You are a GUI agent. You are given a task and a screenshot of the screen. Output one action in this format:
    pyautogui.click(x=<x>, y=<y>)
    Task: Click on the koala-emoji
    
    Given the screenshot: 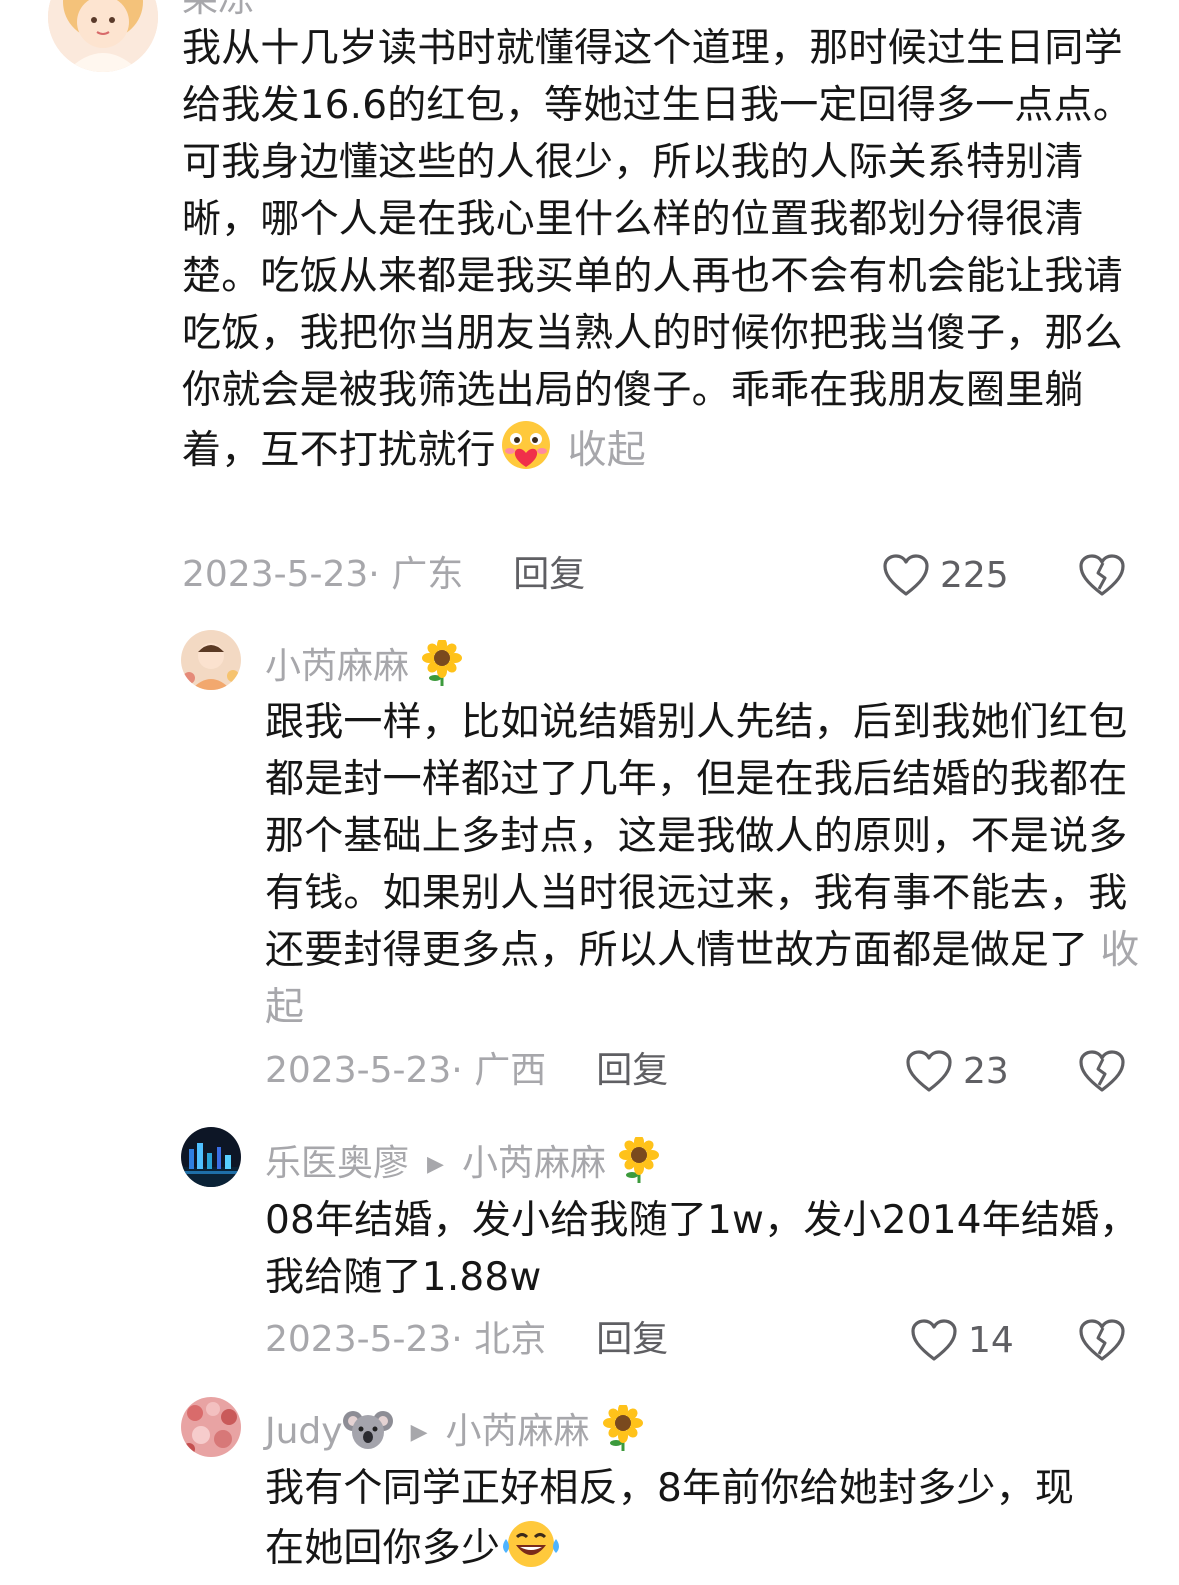 What is the action you would take?
    pyautogui.click(x=367, y=1434)
    